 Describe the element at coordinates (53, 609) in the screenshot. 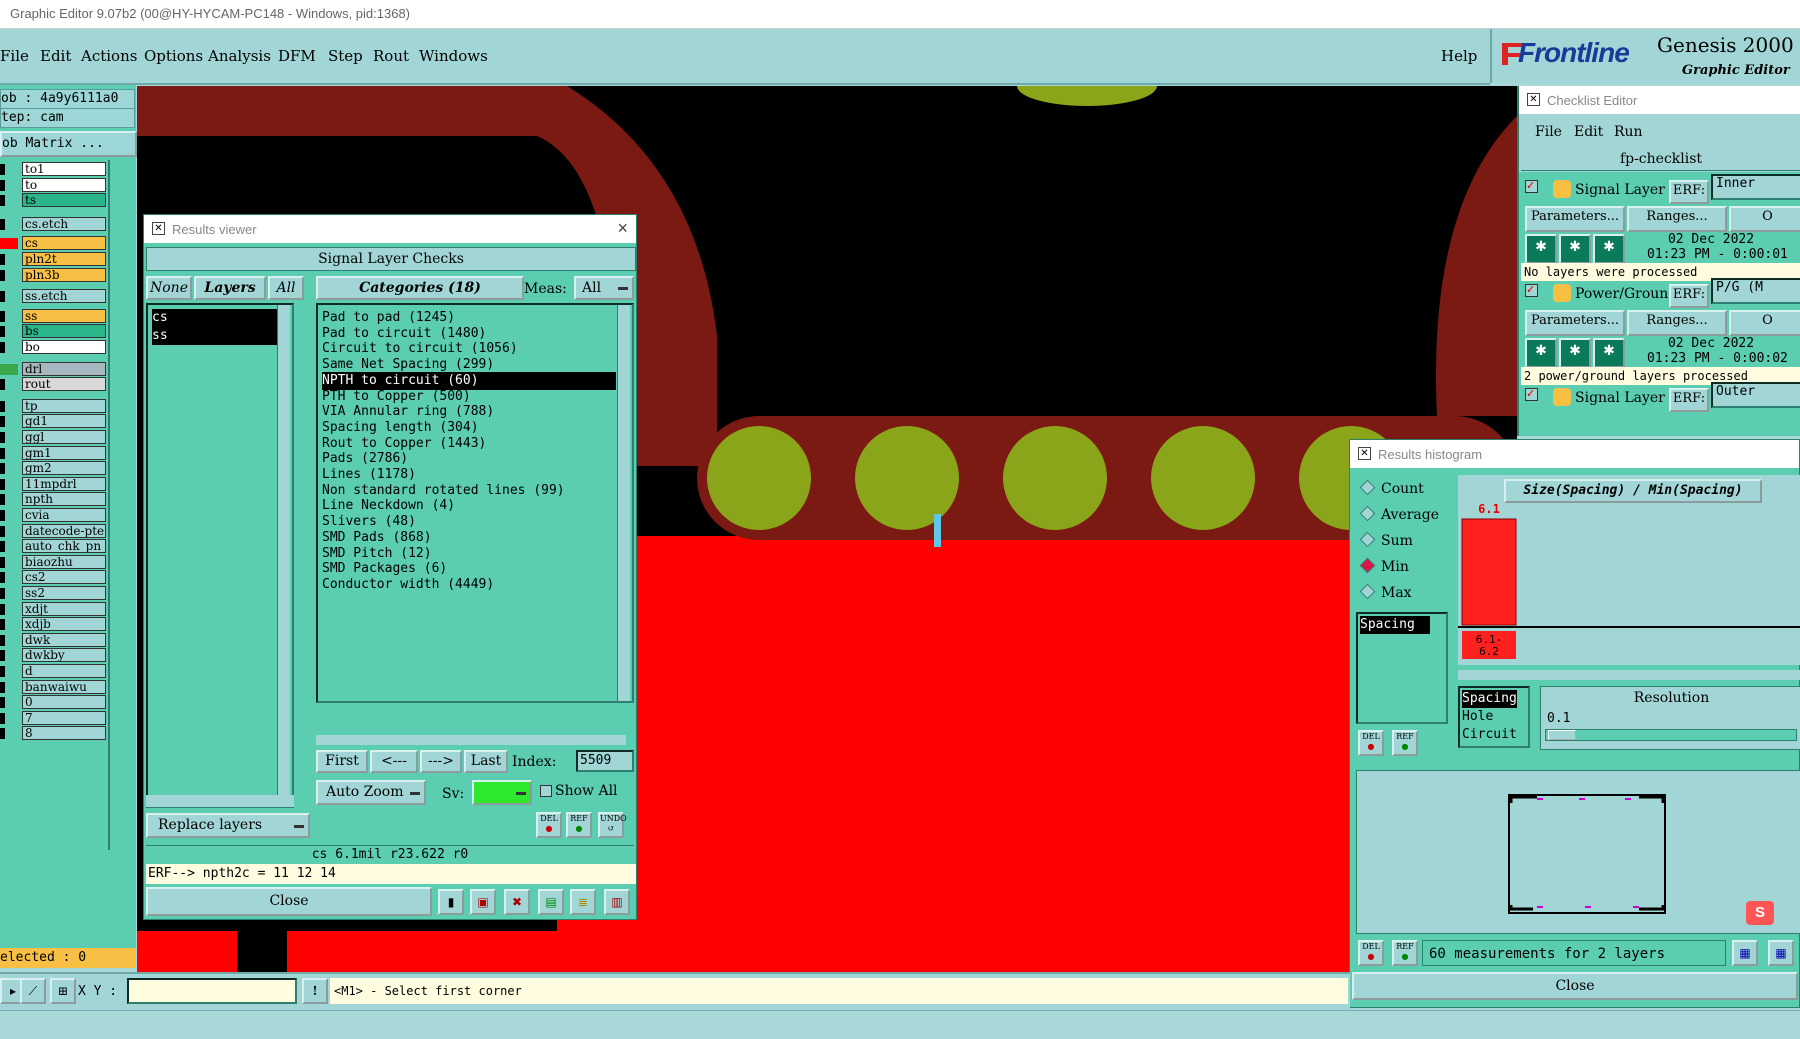

I see `layer-row: xdjt` at that location.